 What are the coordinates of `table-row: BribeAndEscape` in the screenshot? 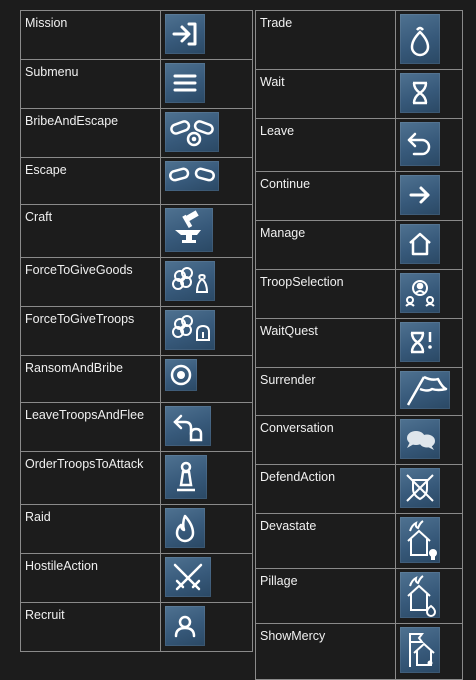 It's located at (136, 133).